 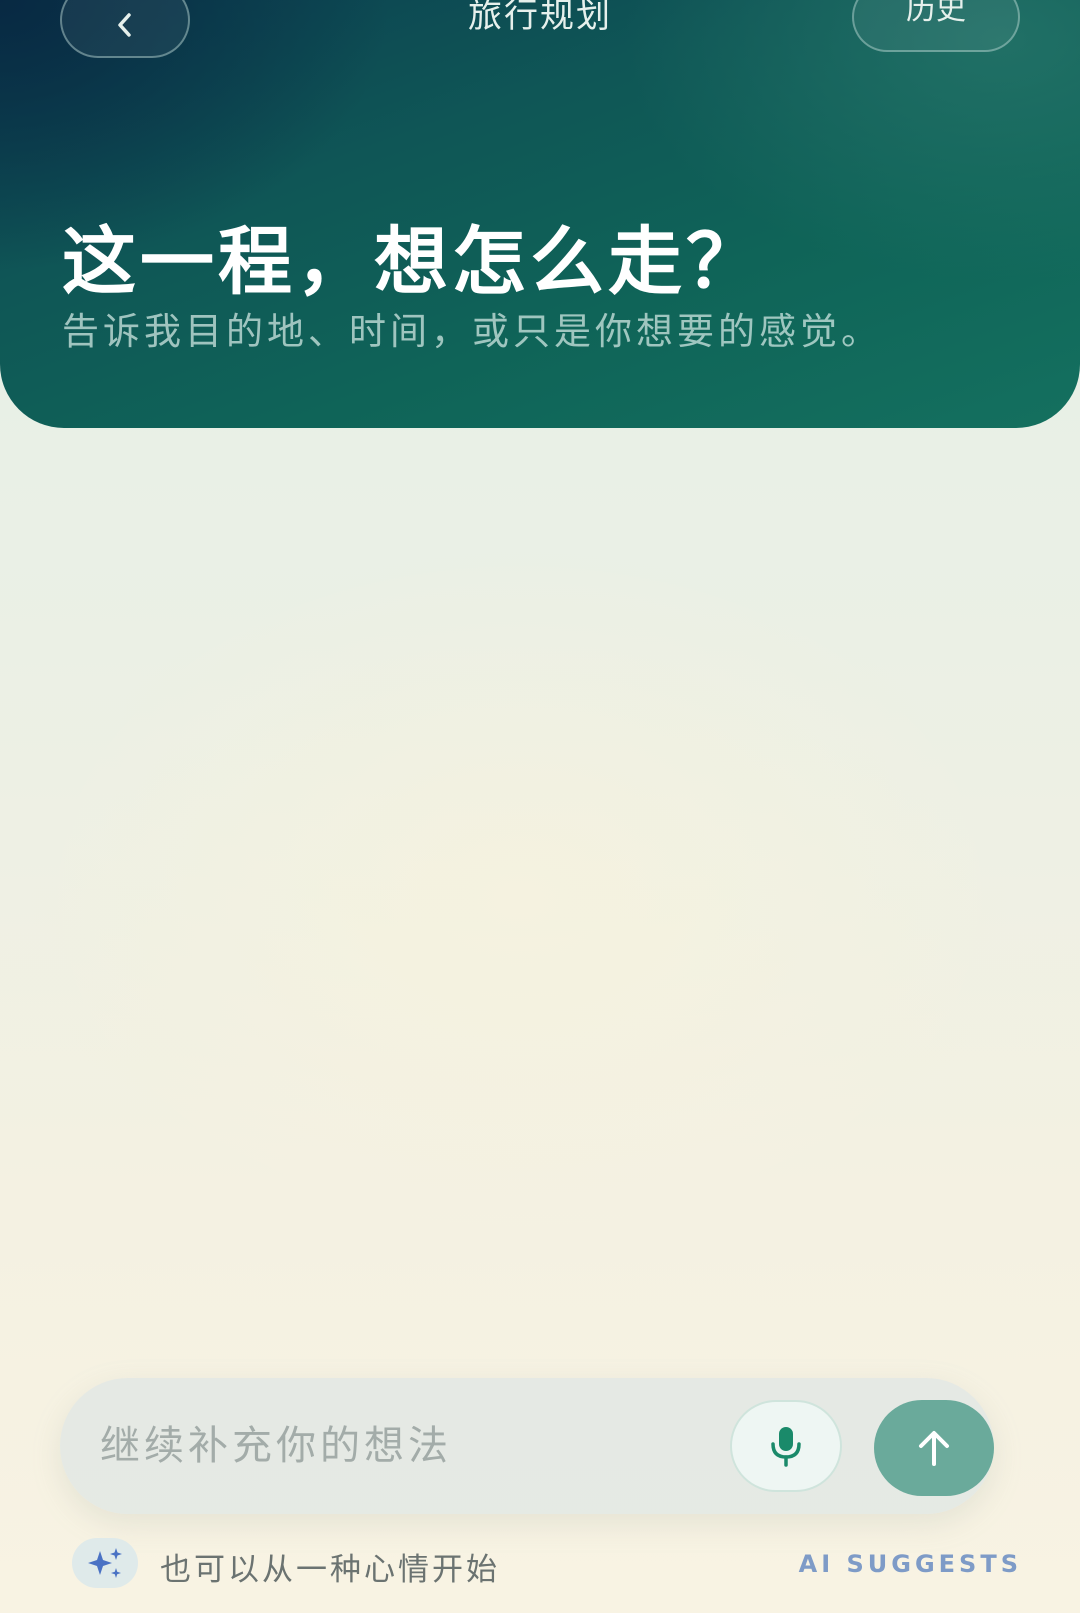 I want to click on mood-start-link: 也可以从一种心情开始, so click(x=330, y=1566).